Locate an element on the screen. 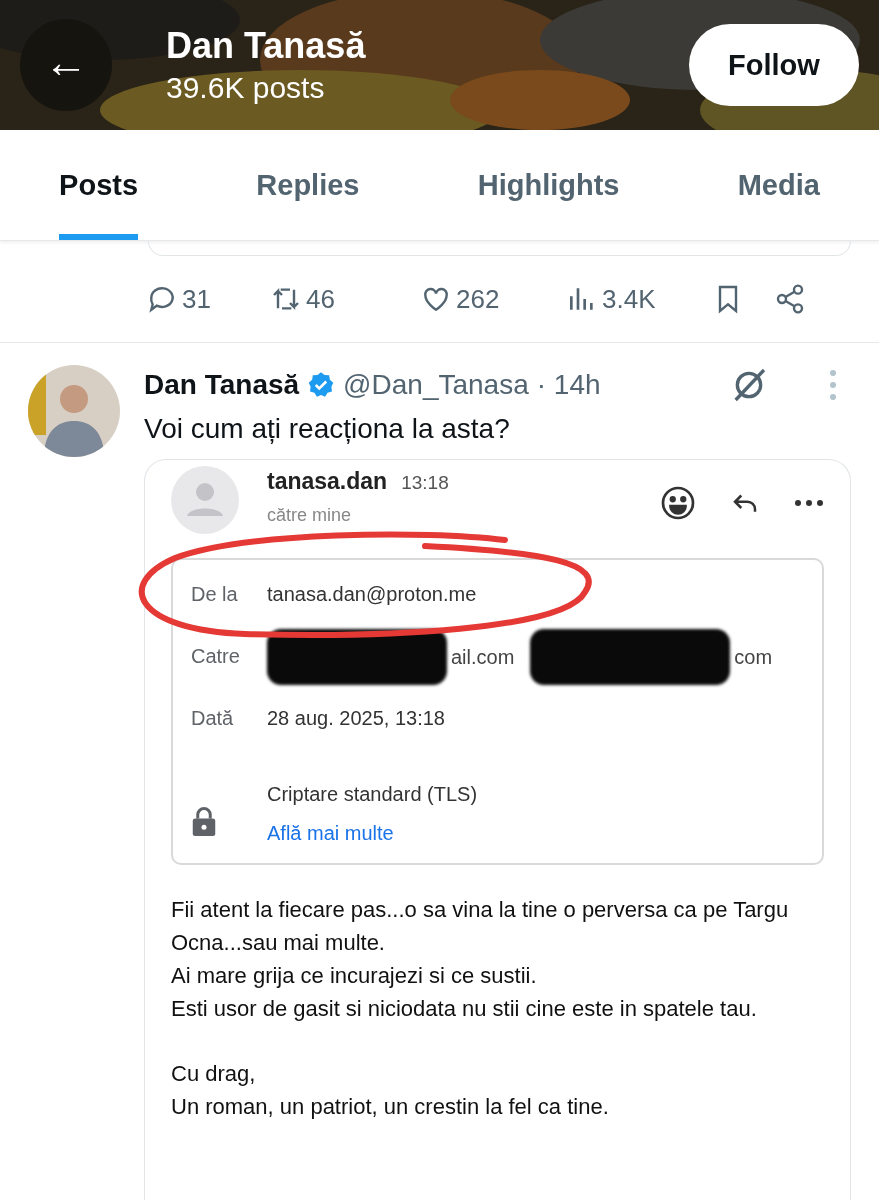 Image resolution: width=879 pixels, height=1200 pixels. share-icon is located at coordinates (790, 299).